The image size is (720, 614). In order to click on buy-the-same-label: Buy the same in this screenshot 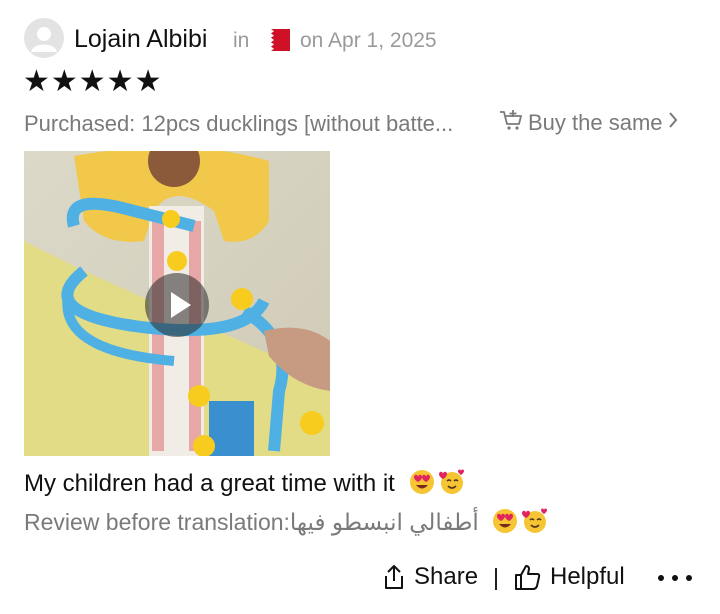, I will do `click(595, 122)`.